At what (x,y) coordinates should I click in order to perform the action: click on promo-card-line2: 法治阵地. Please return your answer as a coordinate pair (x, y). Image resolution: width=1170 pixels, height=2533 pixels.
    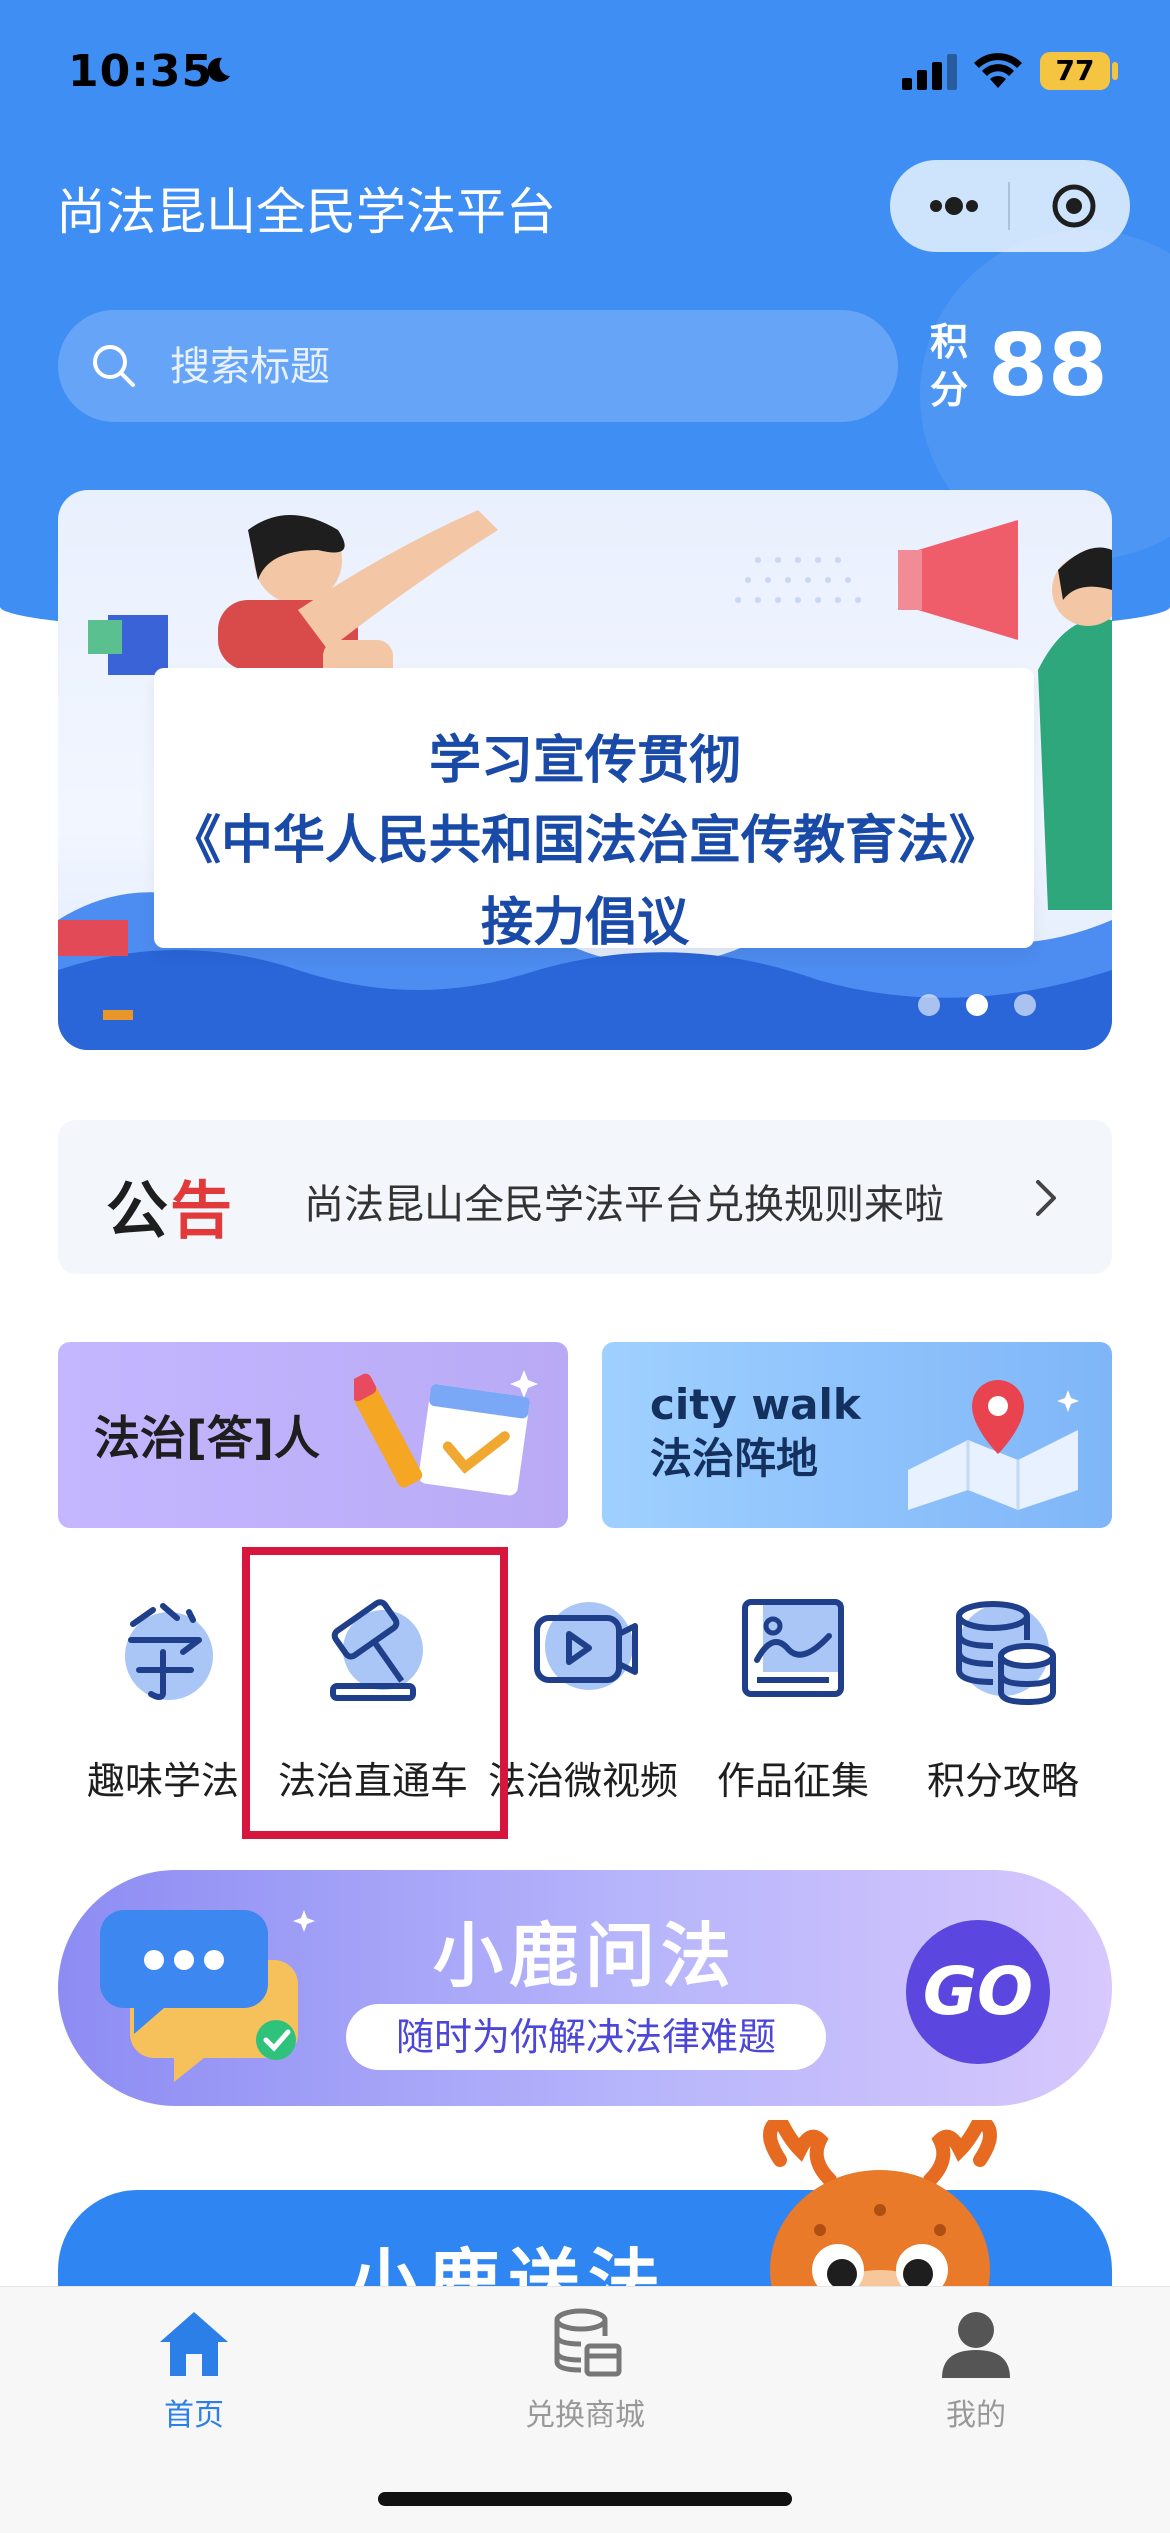
    Looking at the image, I should click on (734, 1458).